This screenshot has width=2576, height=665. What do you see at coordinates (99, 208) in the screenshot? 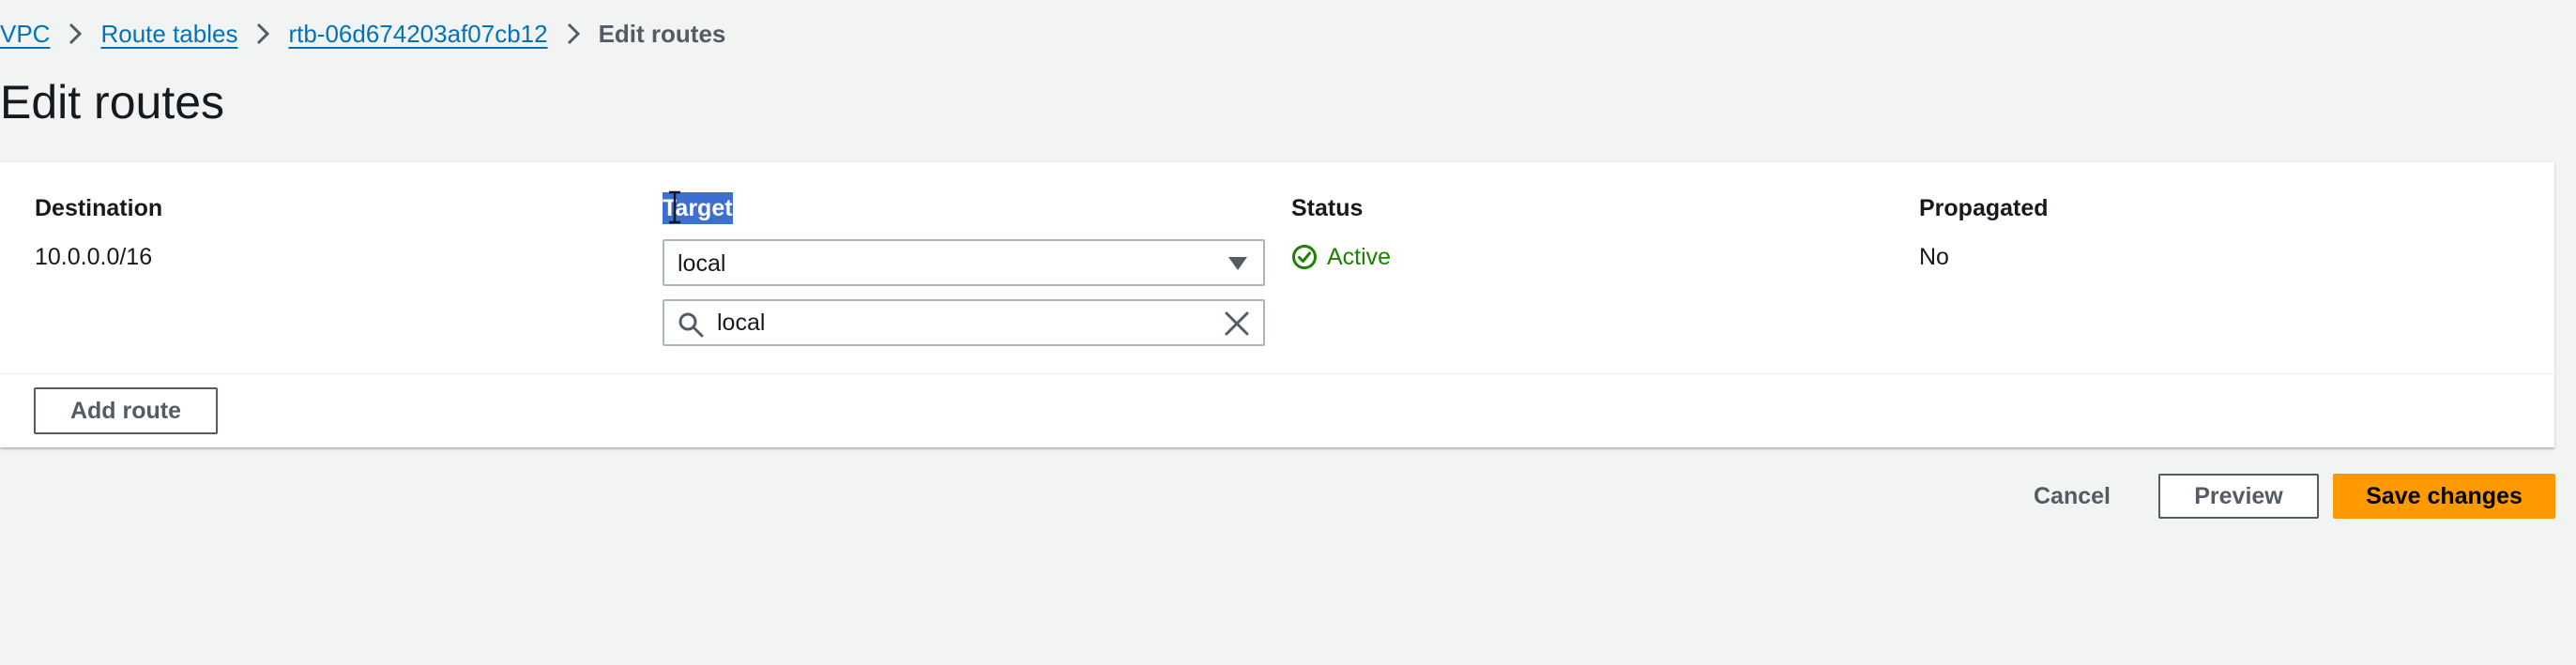
I see `column-header-destination: Destination` at bounding box center [99, 208].